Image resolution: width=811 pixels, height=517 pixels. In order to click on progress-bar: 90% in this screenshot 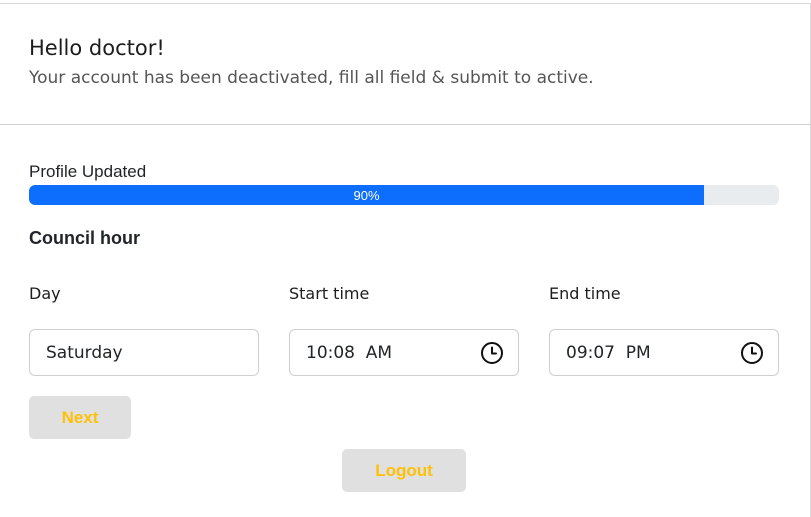, I will do `click(404, 195)`.